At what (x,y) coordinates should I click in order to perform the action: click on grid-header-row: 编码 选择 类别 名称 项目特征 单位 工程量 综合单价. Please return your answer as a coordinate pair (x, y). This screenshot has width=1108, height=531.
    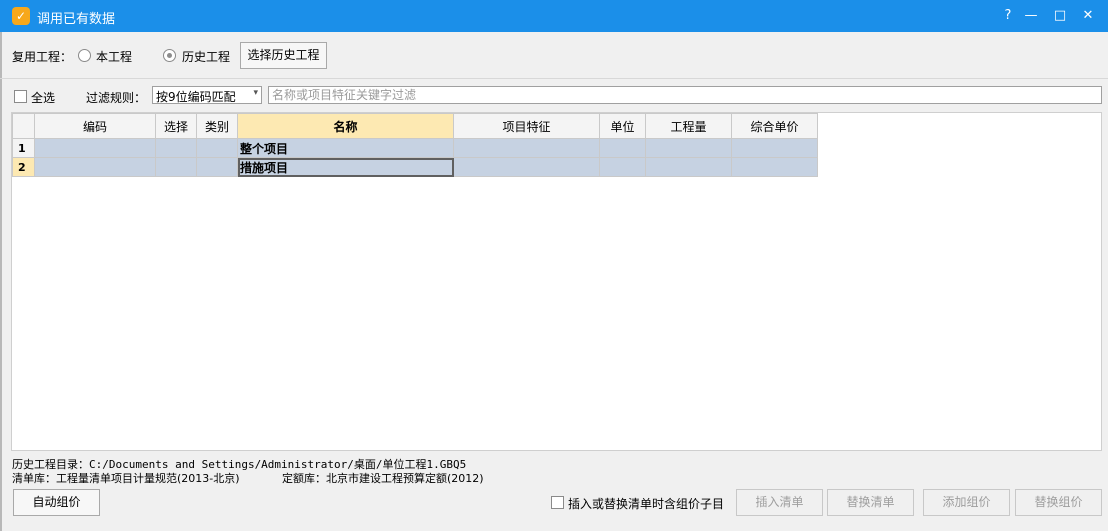
    Looking at the image, I should click on (415, 126).